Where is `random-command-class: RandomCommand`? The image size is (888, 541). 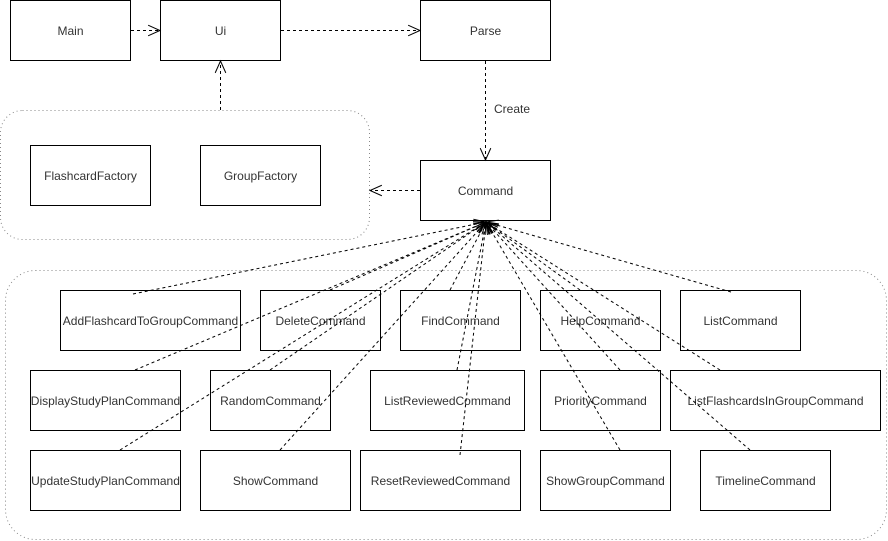 random-command-class: RandomCommand is located at coordinates (270, 400).